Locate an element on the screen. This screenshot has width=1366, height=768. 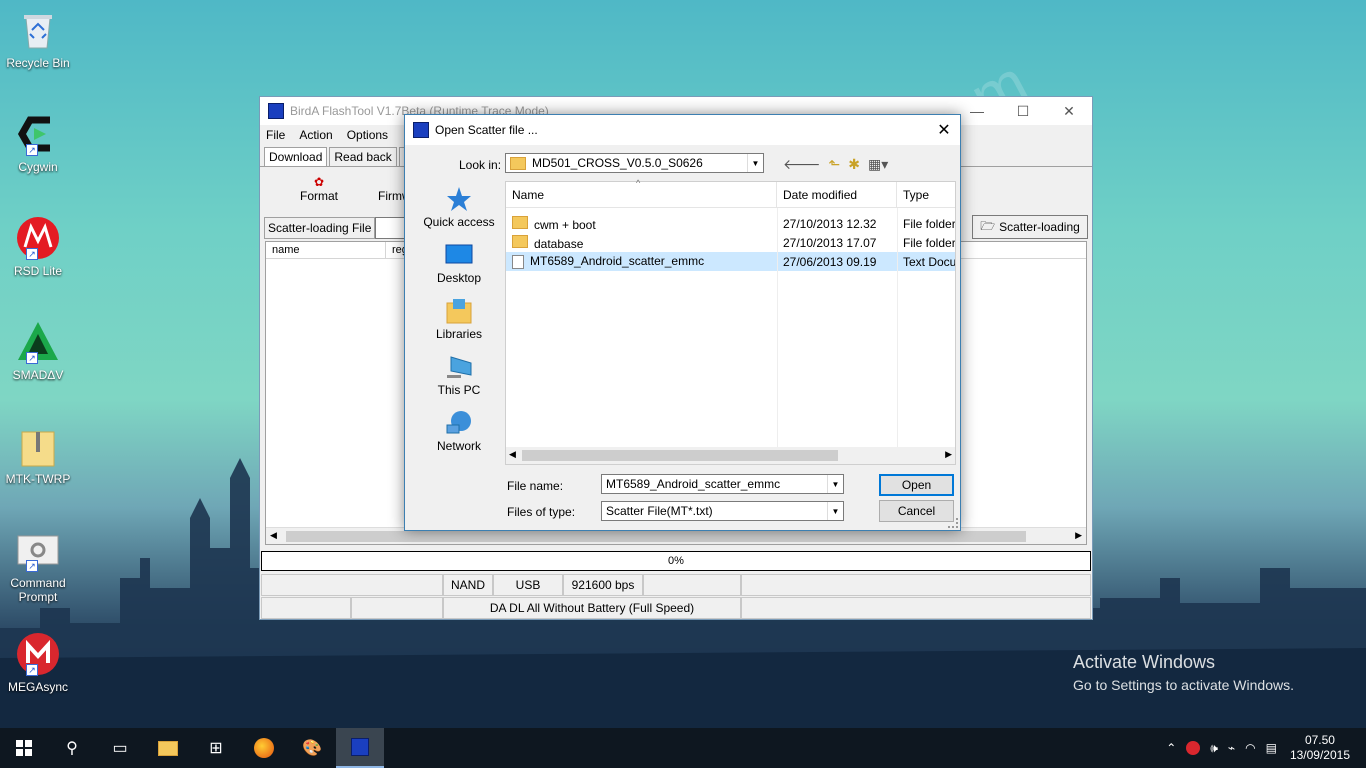
format-button: ✿ Format is located at coordinates (319, 189).